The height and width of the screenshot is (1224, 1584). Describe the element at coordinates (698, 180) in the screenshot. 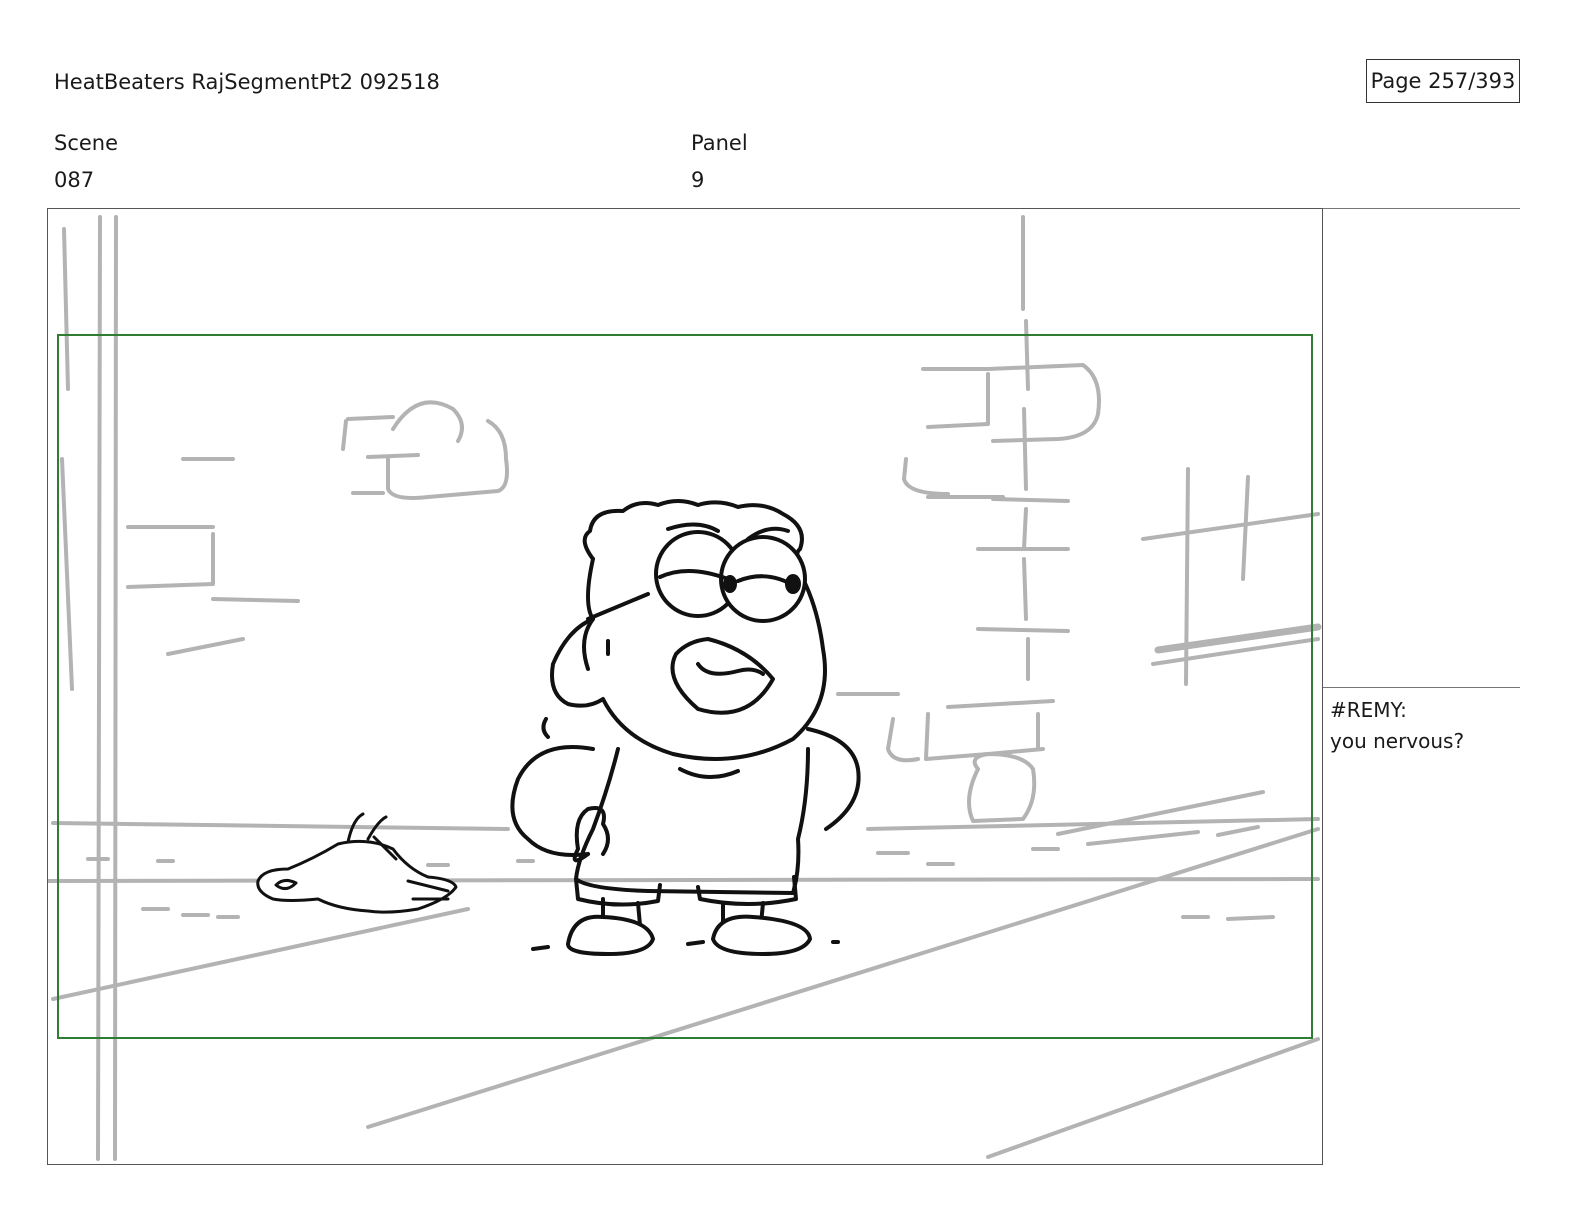

I see `panel-number: 9` at that location.